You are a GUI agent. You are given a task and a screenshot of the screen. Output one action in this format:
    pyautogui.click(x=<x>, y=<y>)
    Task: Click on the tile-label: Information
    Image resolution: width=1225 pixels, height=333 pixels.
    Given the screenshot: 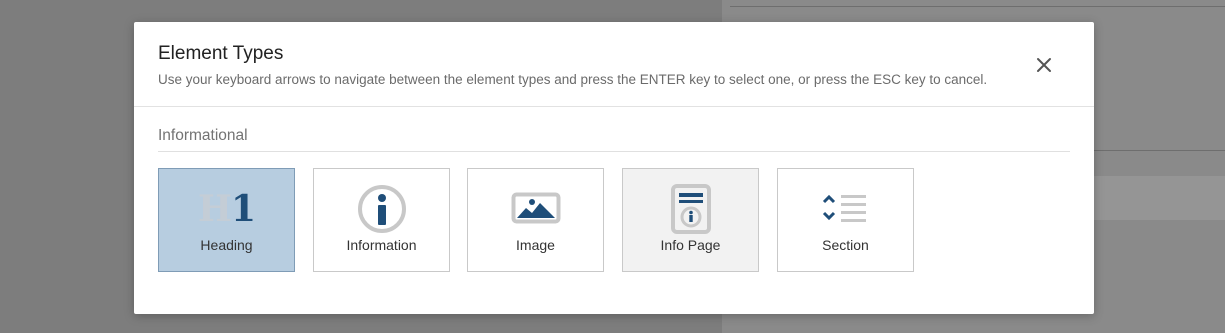 What is the action you would take?
    pyautogui.click(x=381, y=245)
    